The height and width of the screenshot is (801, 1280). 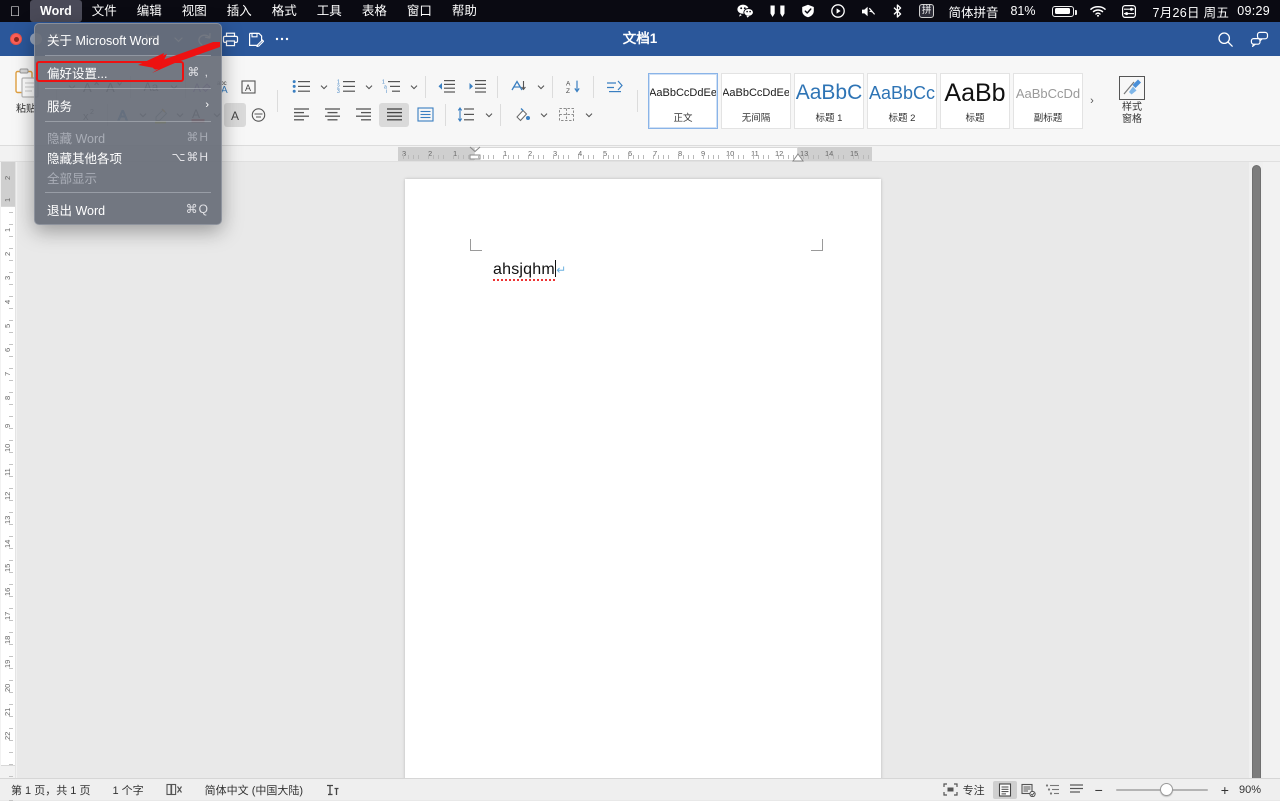 I want to click on menu-item-window: 窗口, so click(x=419, y=11).